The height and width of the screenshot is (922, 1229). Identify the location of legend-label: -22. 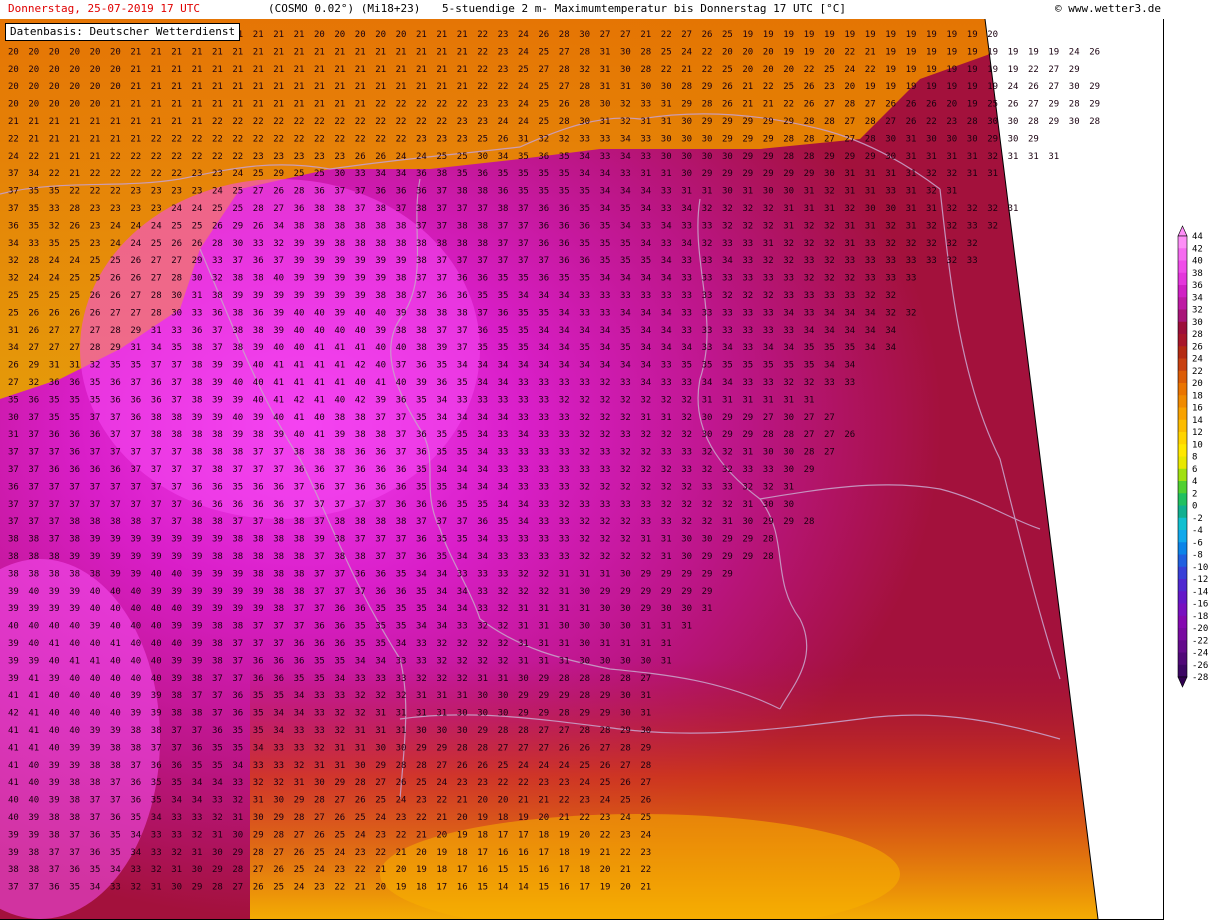
(1200, 641).